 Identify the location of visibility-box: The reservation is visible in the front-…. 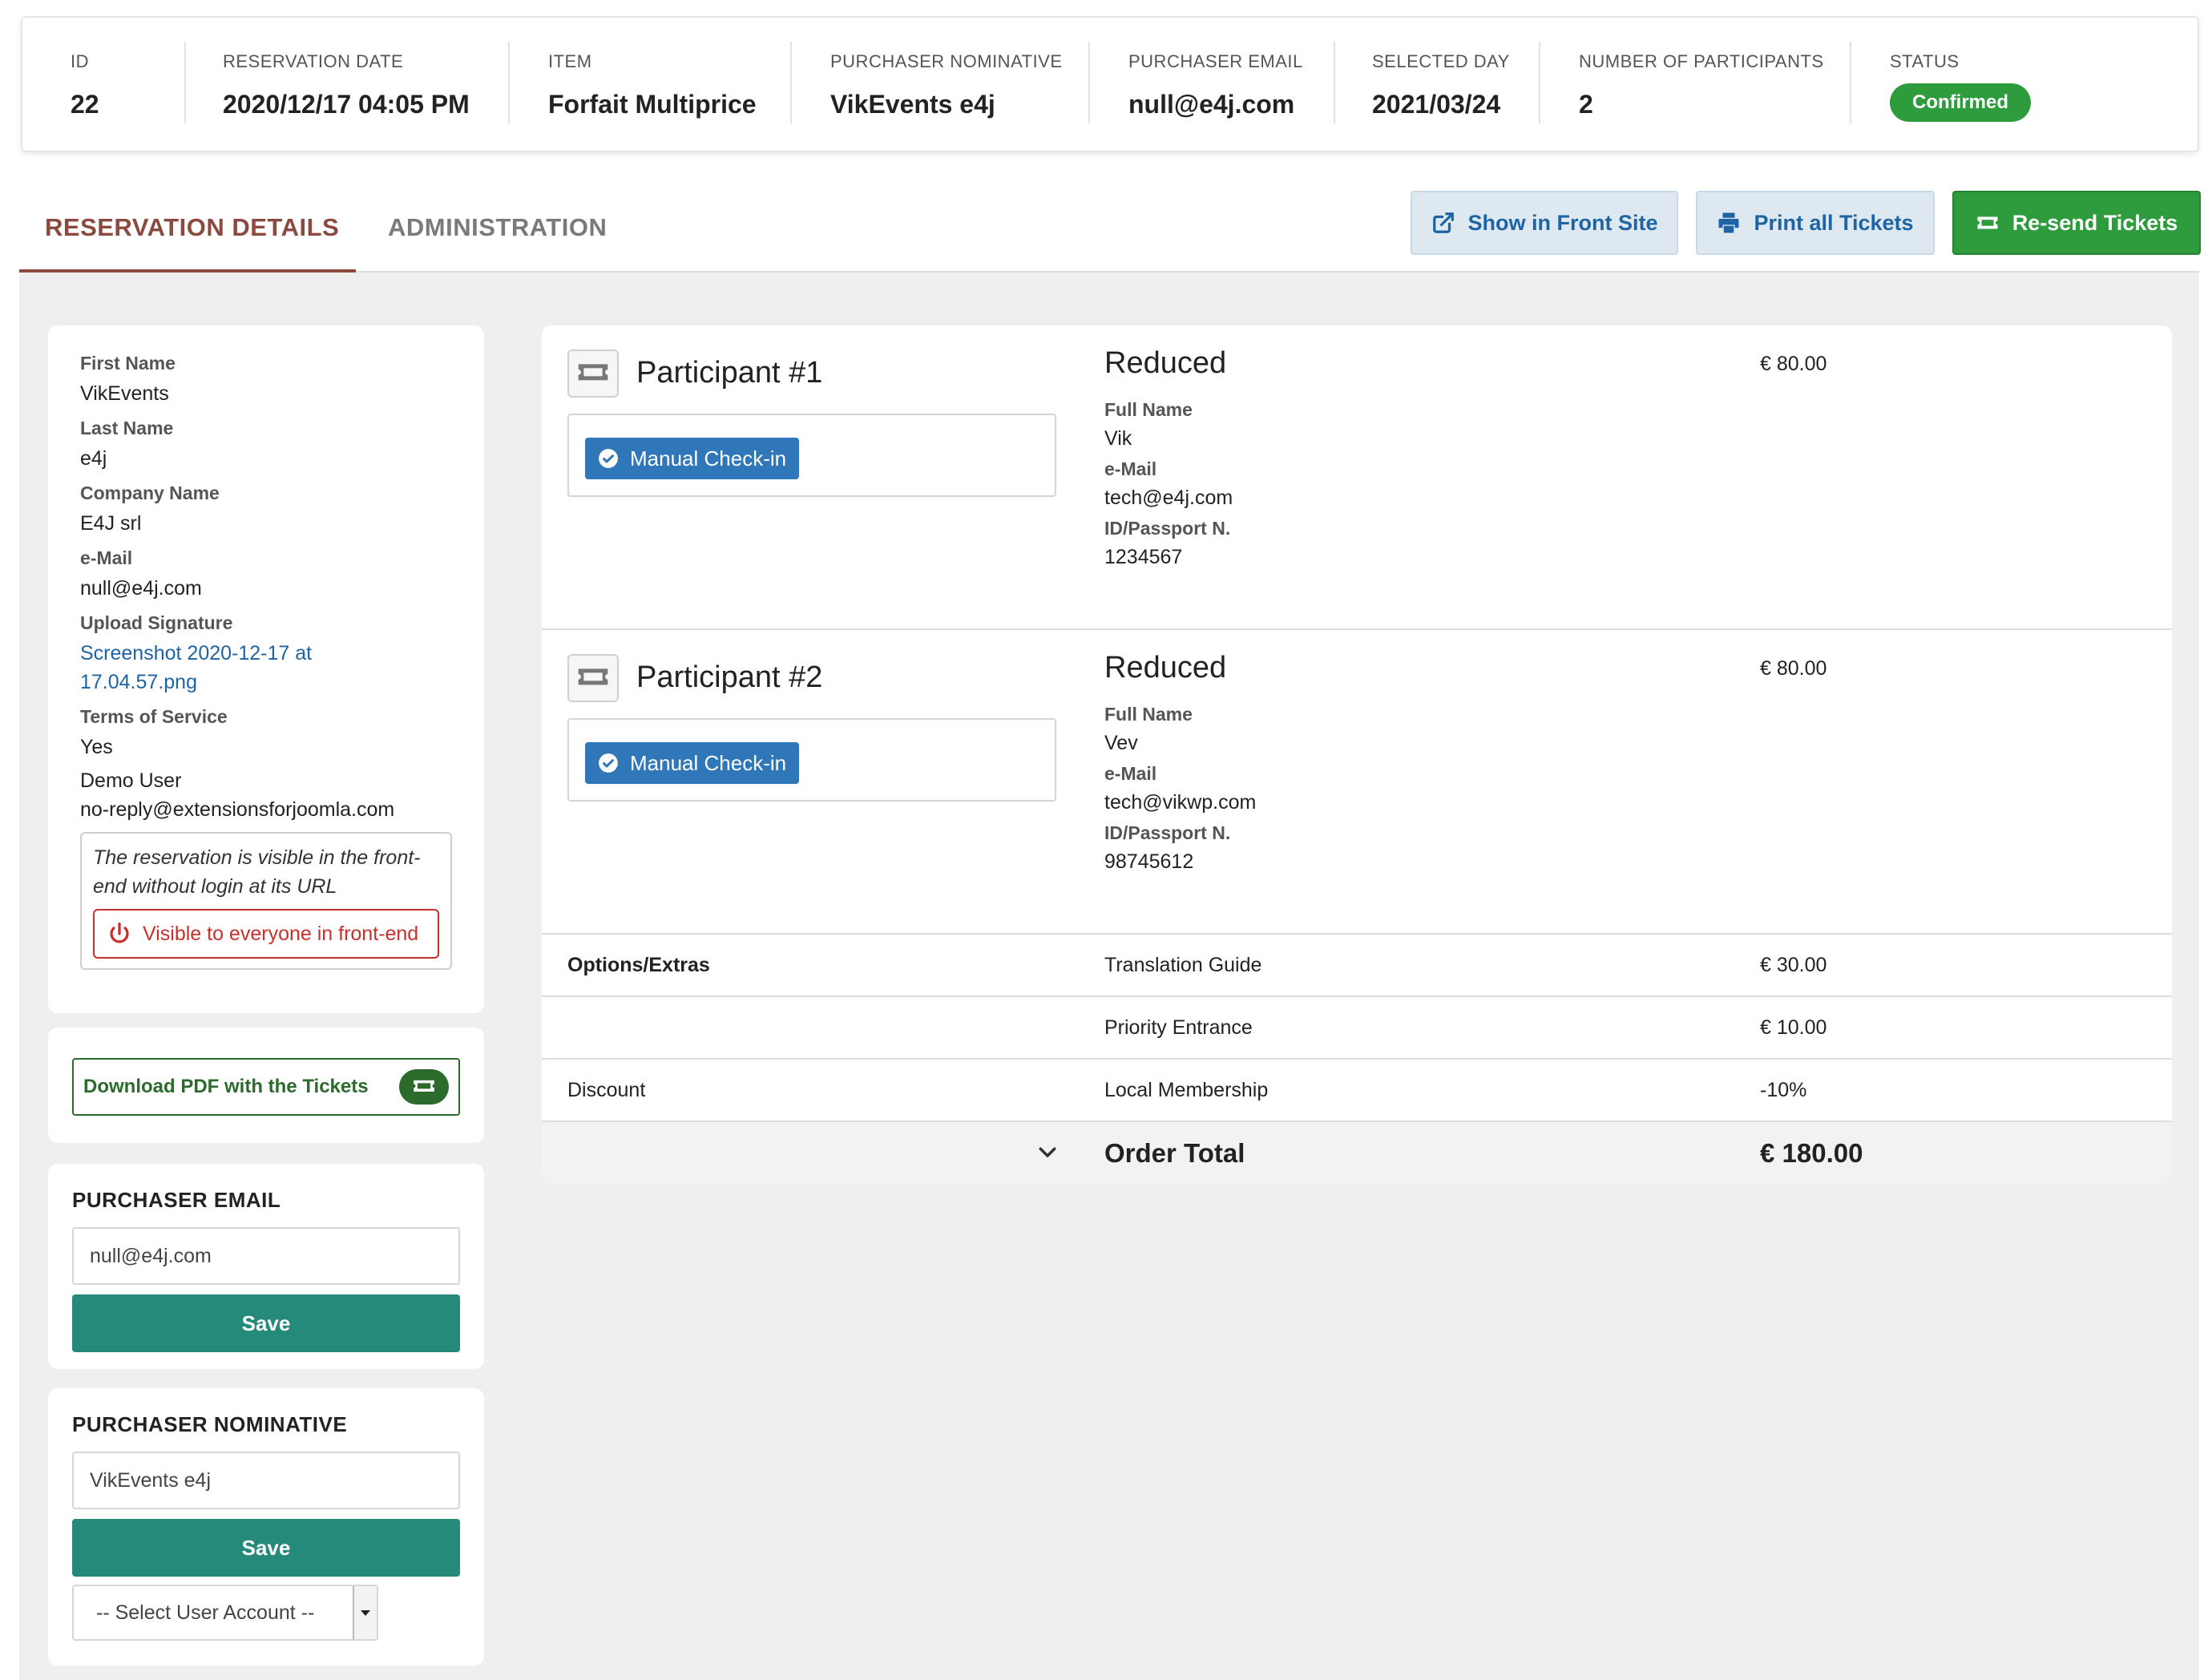
(266, 901).